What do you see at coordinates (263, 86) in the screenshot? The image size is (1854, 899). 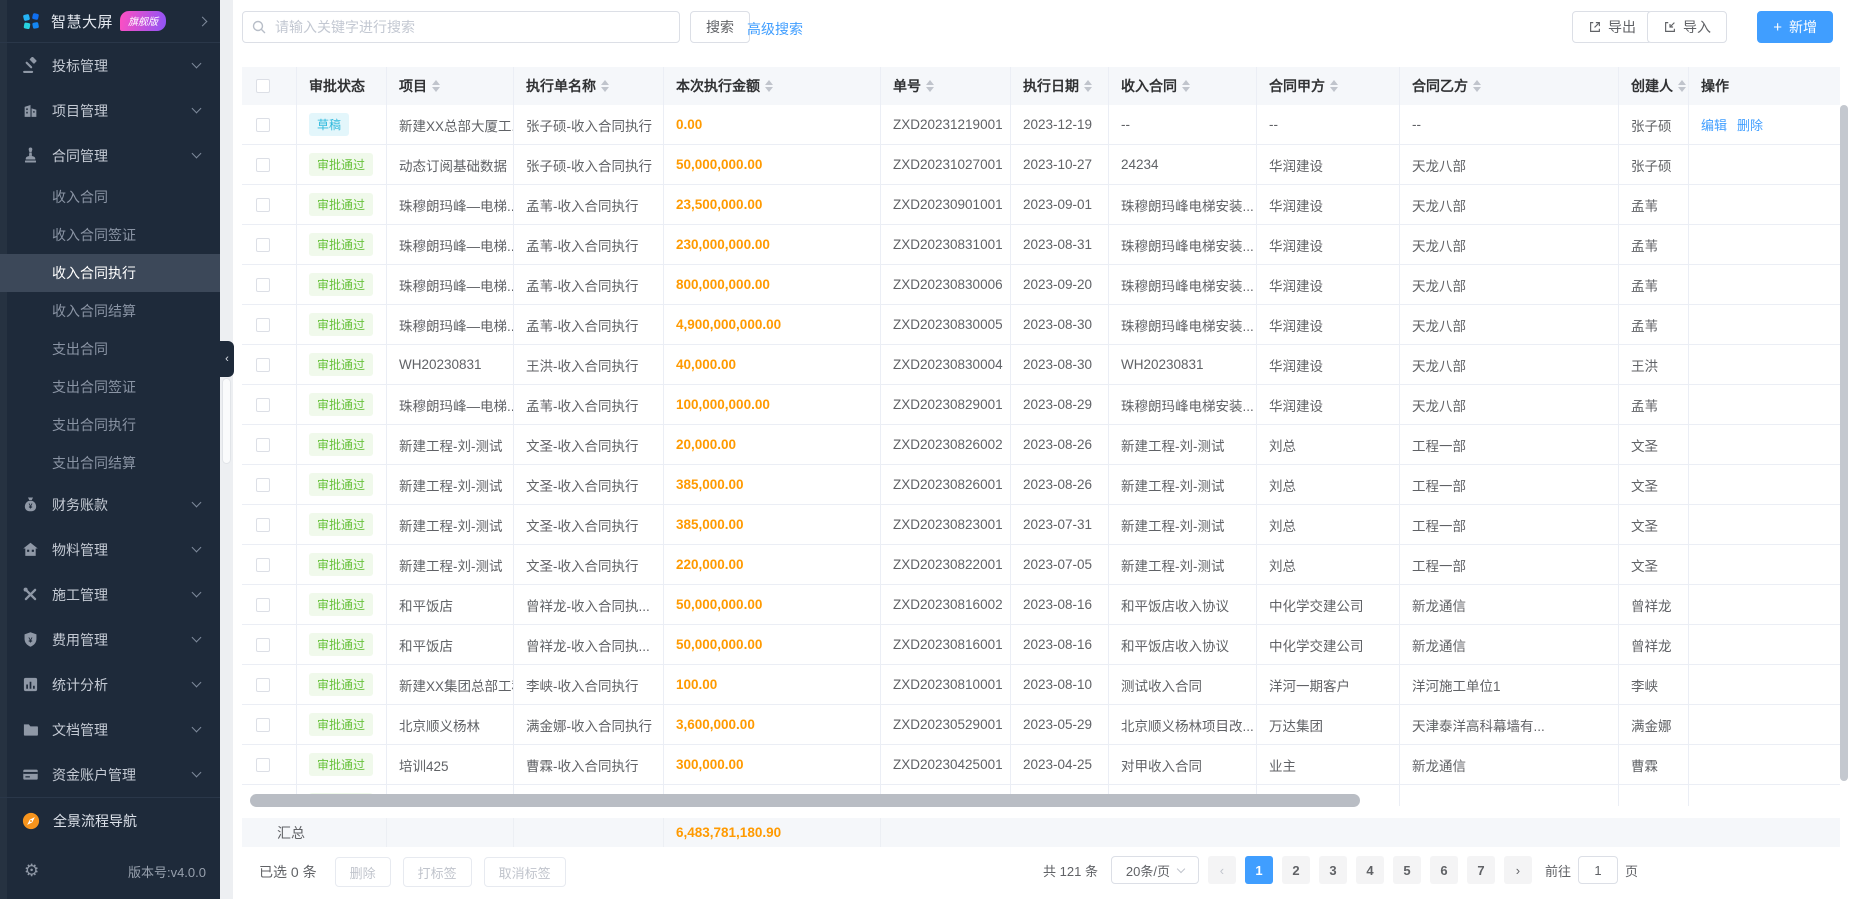 I see `select-all-checkbox` at bounding box center [263, 86].